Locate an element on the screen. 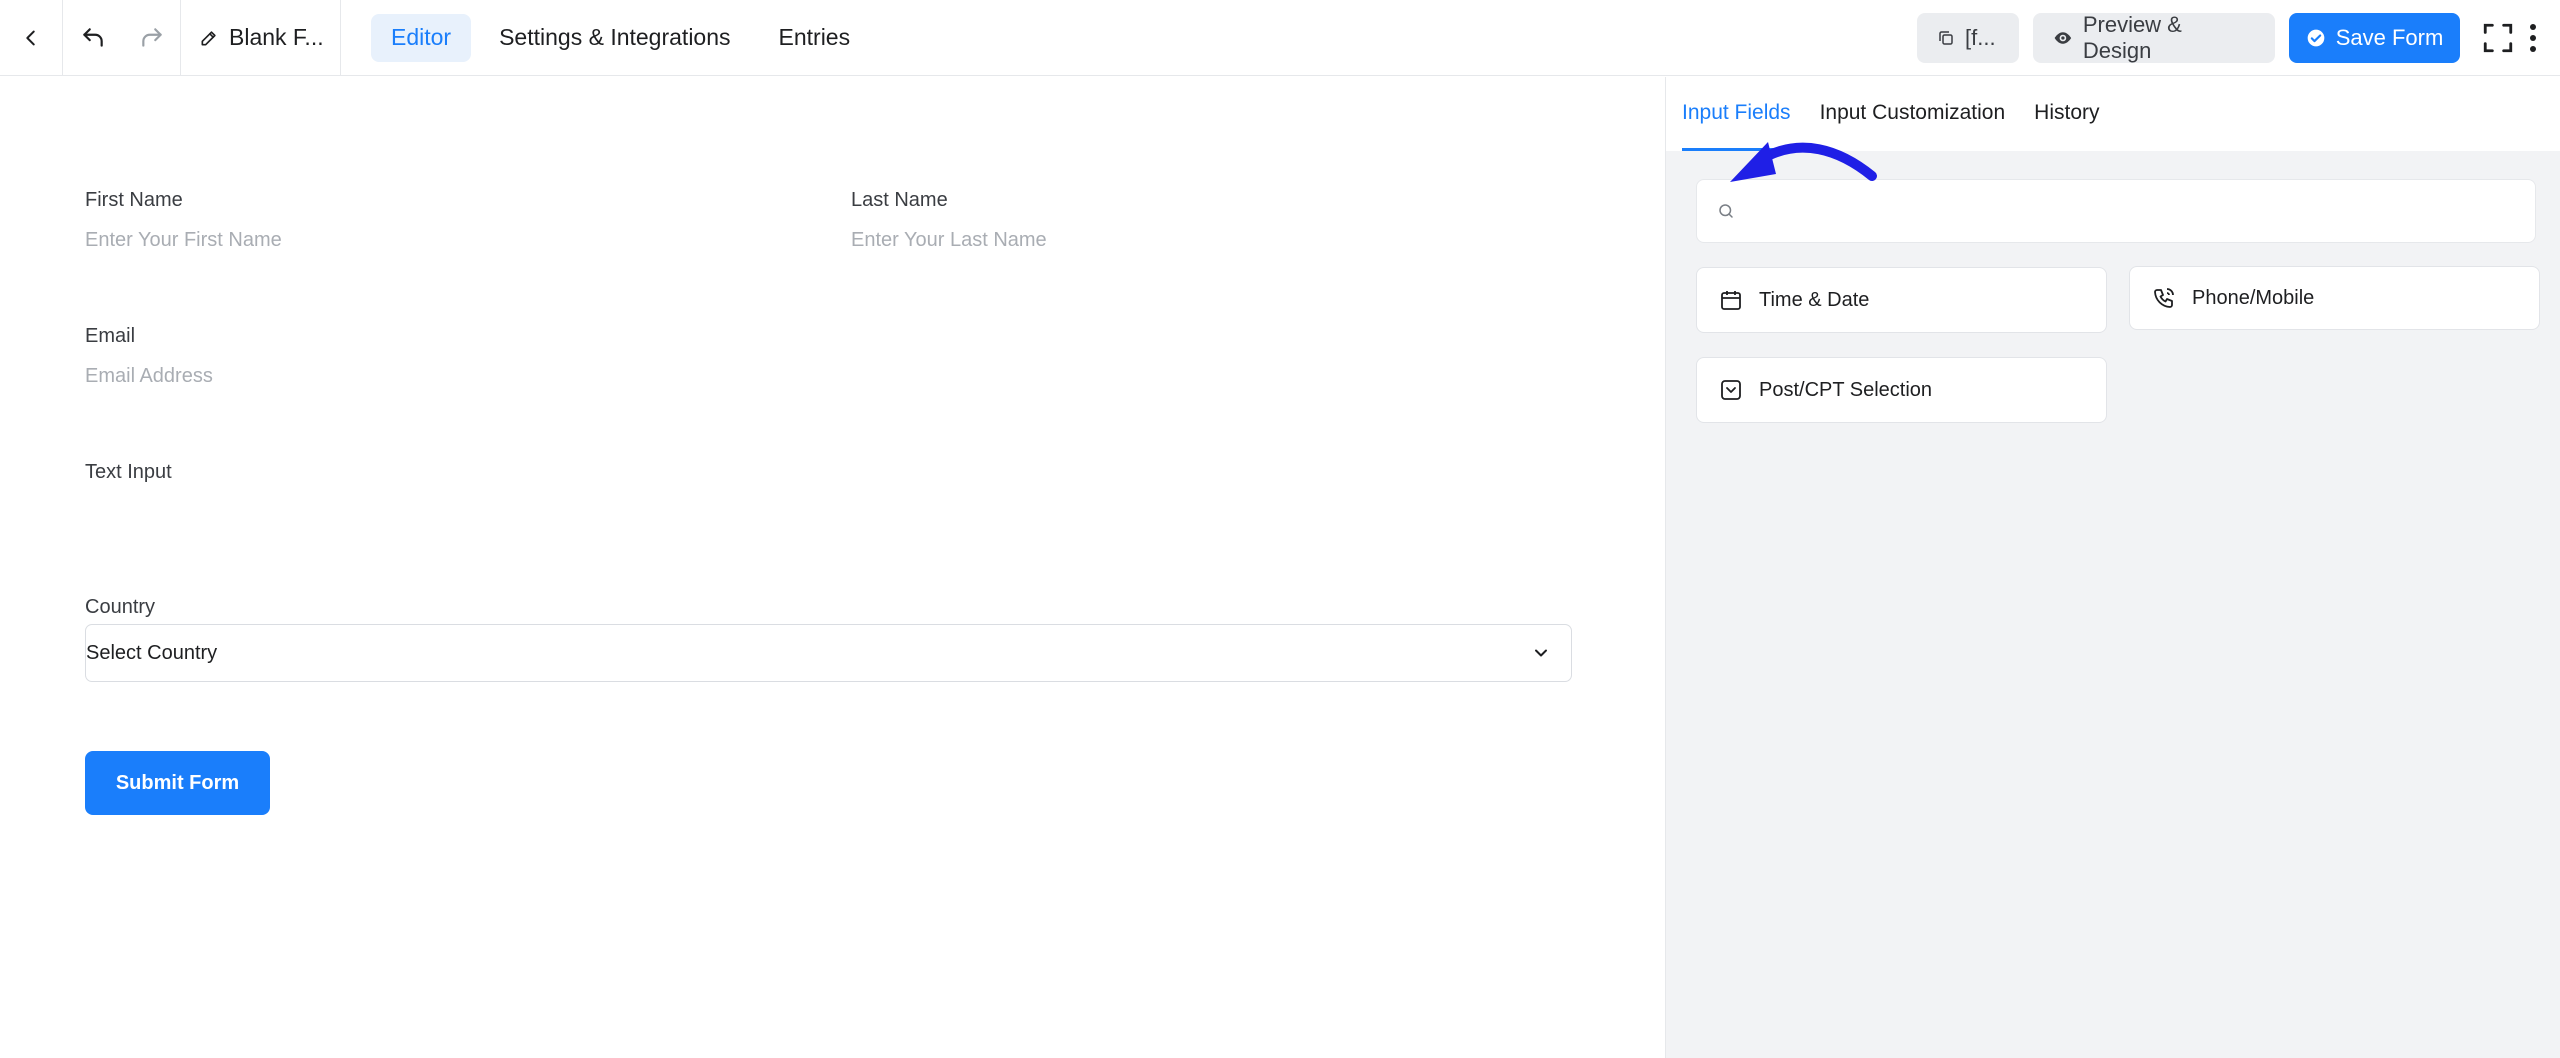  field-phone-mobile-label: Phone/Mobile is located at coordinates (2253, 297).